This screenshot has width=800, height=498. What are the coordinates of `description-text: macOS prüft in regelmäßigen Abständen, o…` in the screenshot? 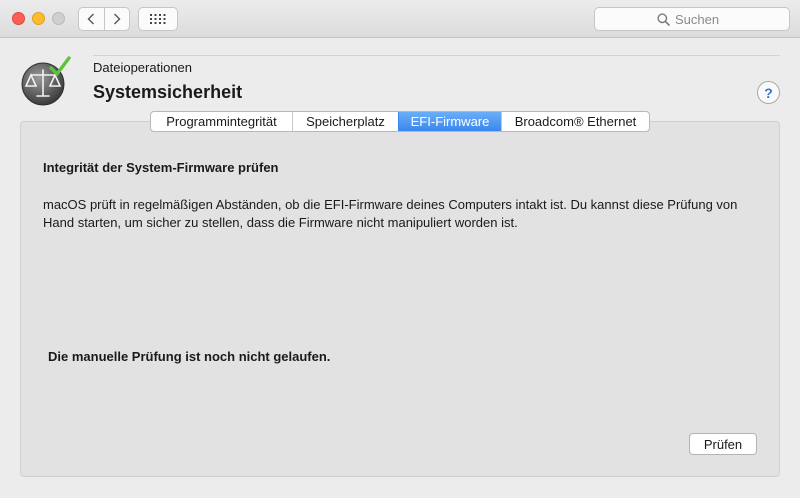 It's located at (390, 213).